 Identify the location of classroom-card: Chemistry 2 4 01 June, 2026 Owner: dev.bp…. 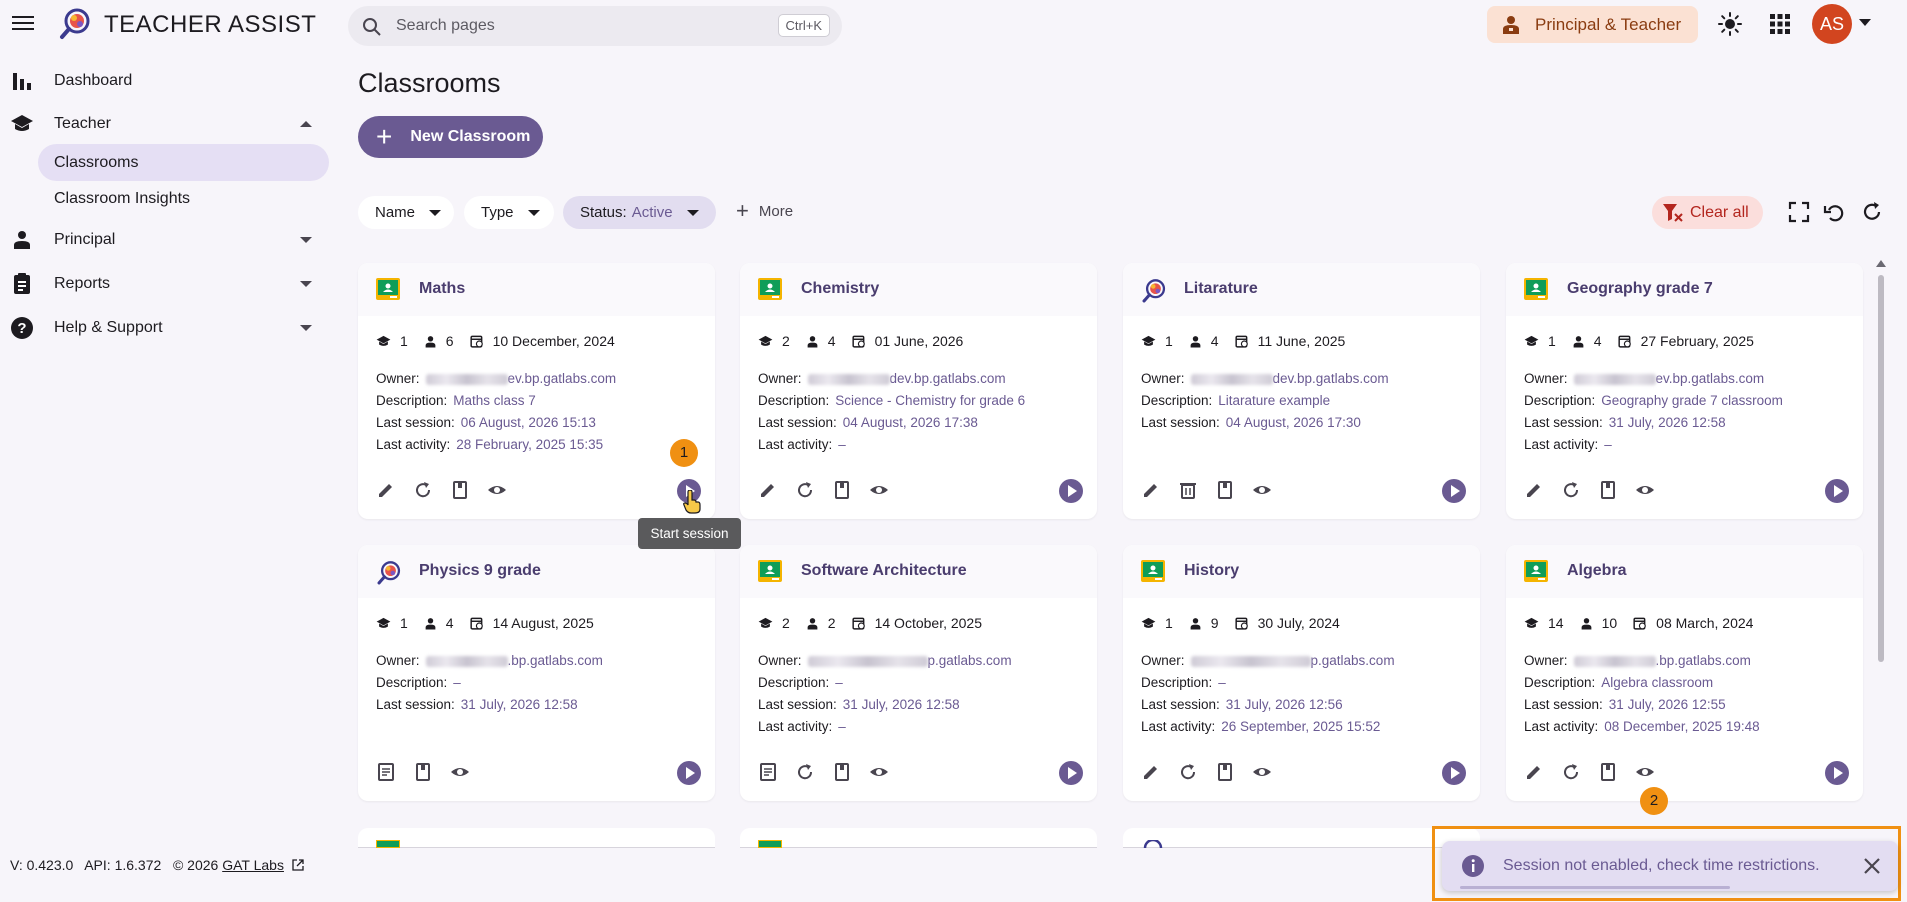
(918, 391).